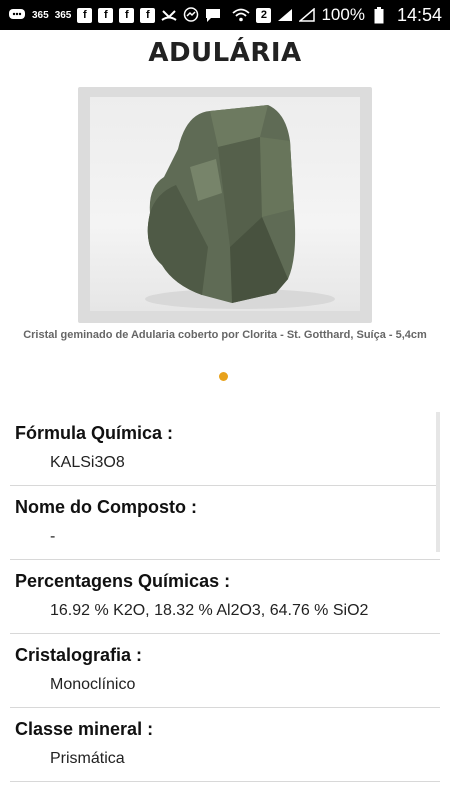 The height and width of the screenshot is (800, 450). I want to click on system-icons: 2 100% 14:54, so click(337, 15).